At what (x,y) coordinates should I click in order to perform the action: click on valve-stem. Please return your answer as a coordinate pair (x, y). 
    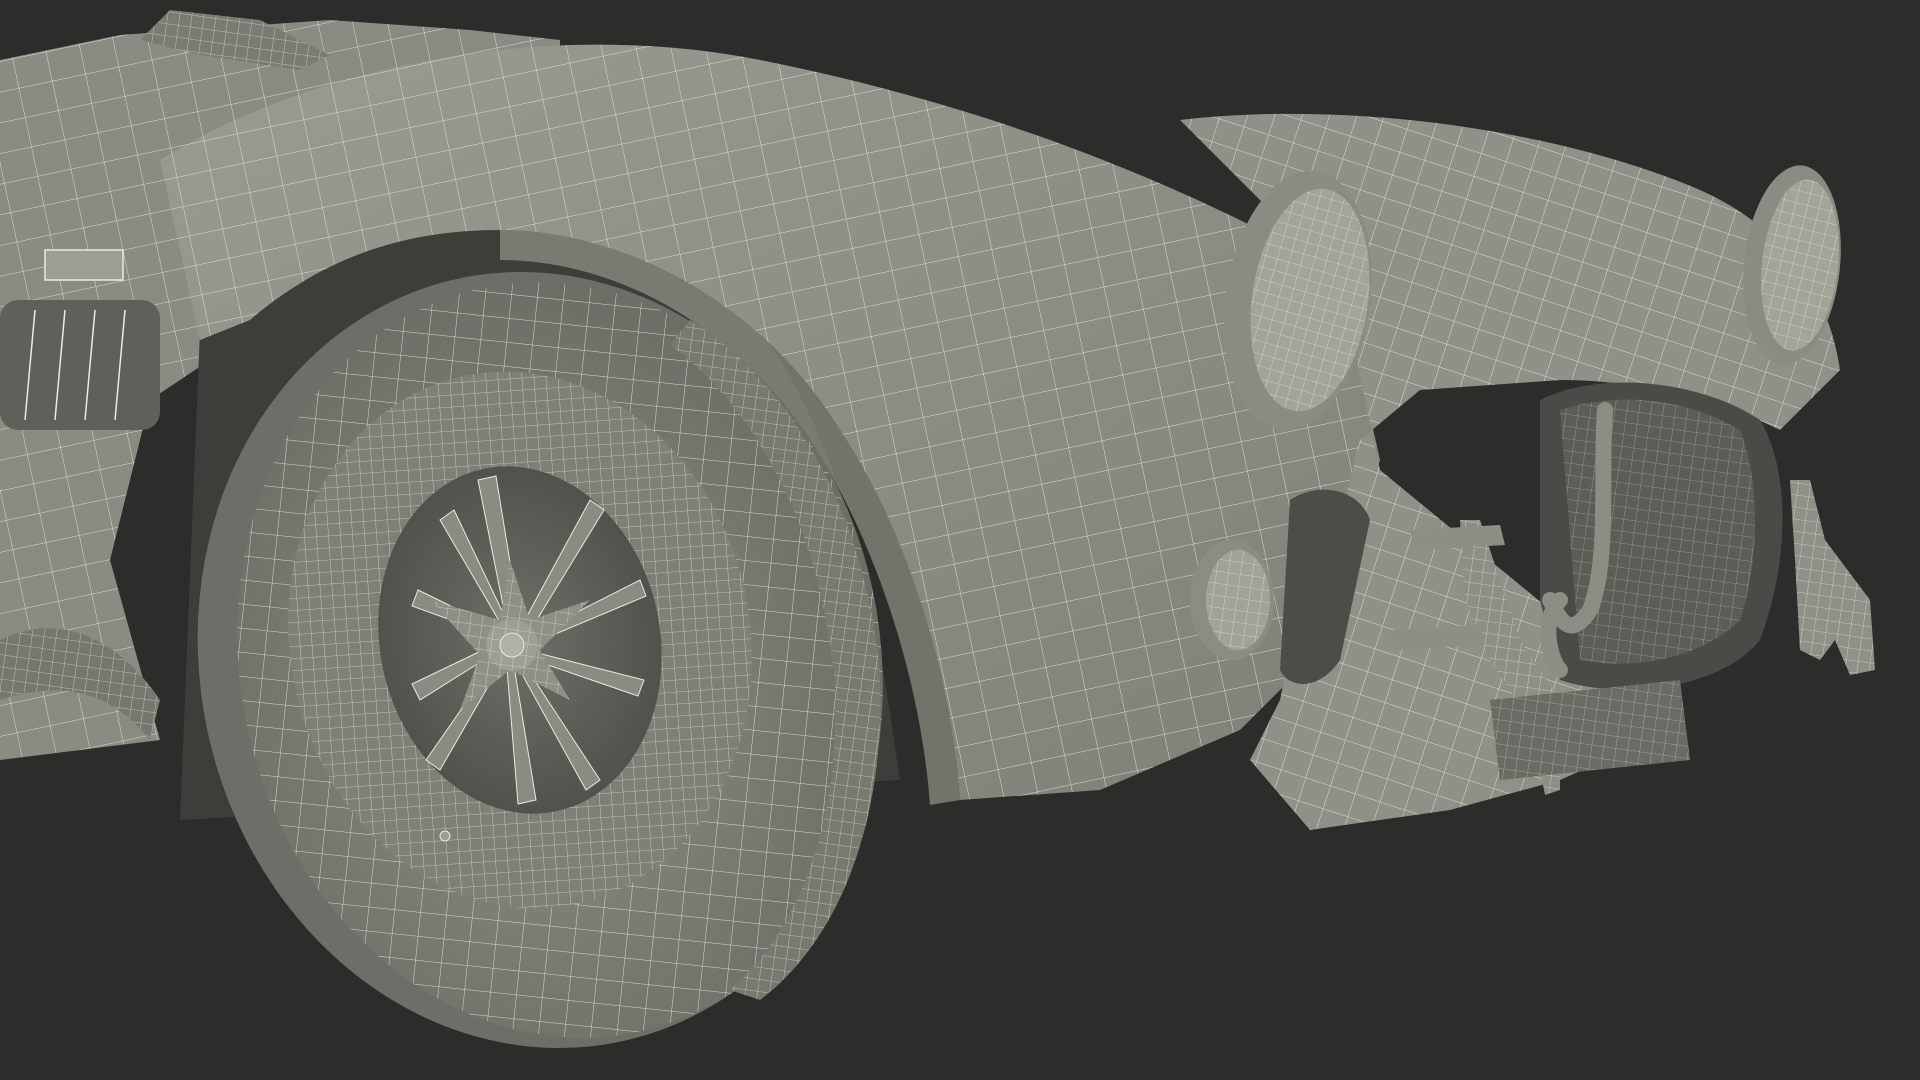
    Looking at the image, I should click on (445, 836).